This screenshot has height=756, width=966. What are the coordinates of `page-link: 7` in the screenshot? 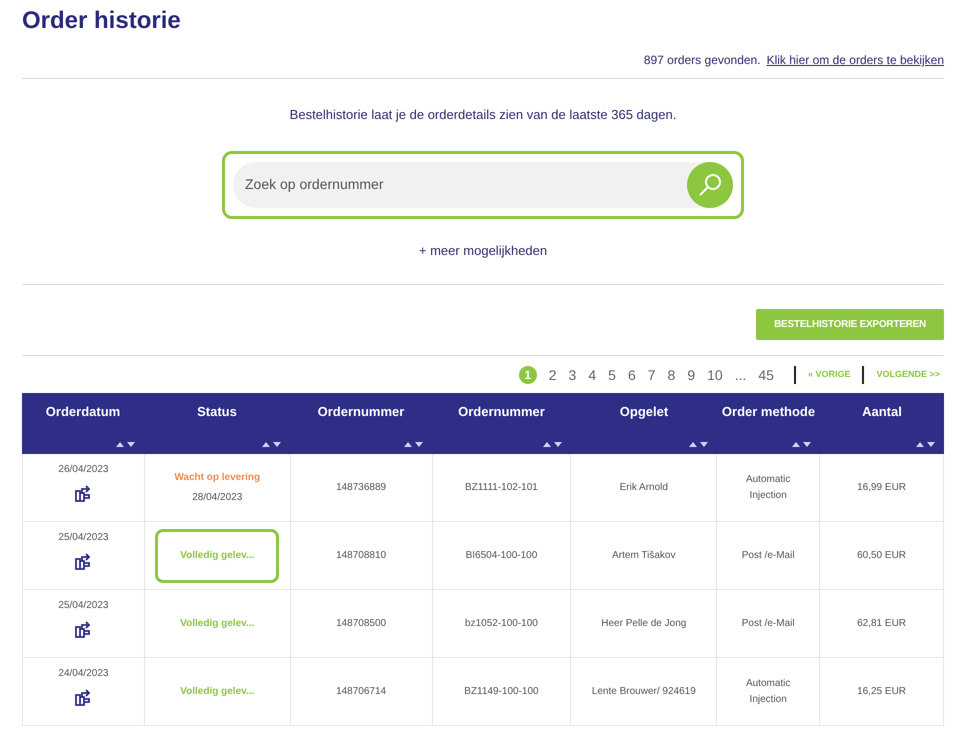 It's located at (652, 375).